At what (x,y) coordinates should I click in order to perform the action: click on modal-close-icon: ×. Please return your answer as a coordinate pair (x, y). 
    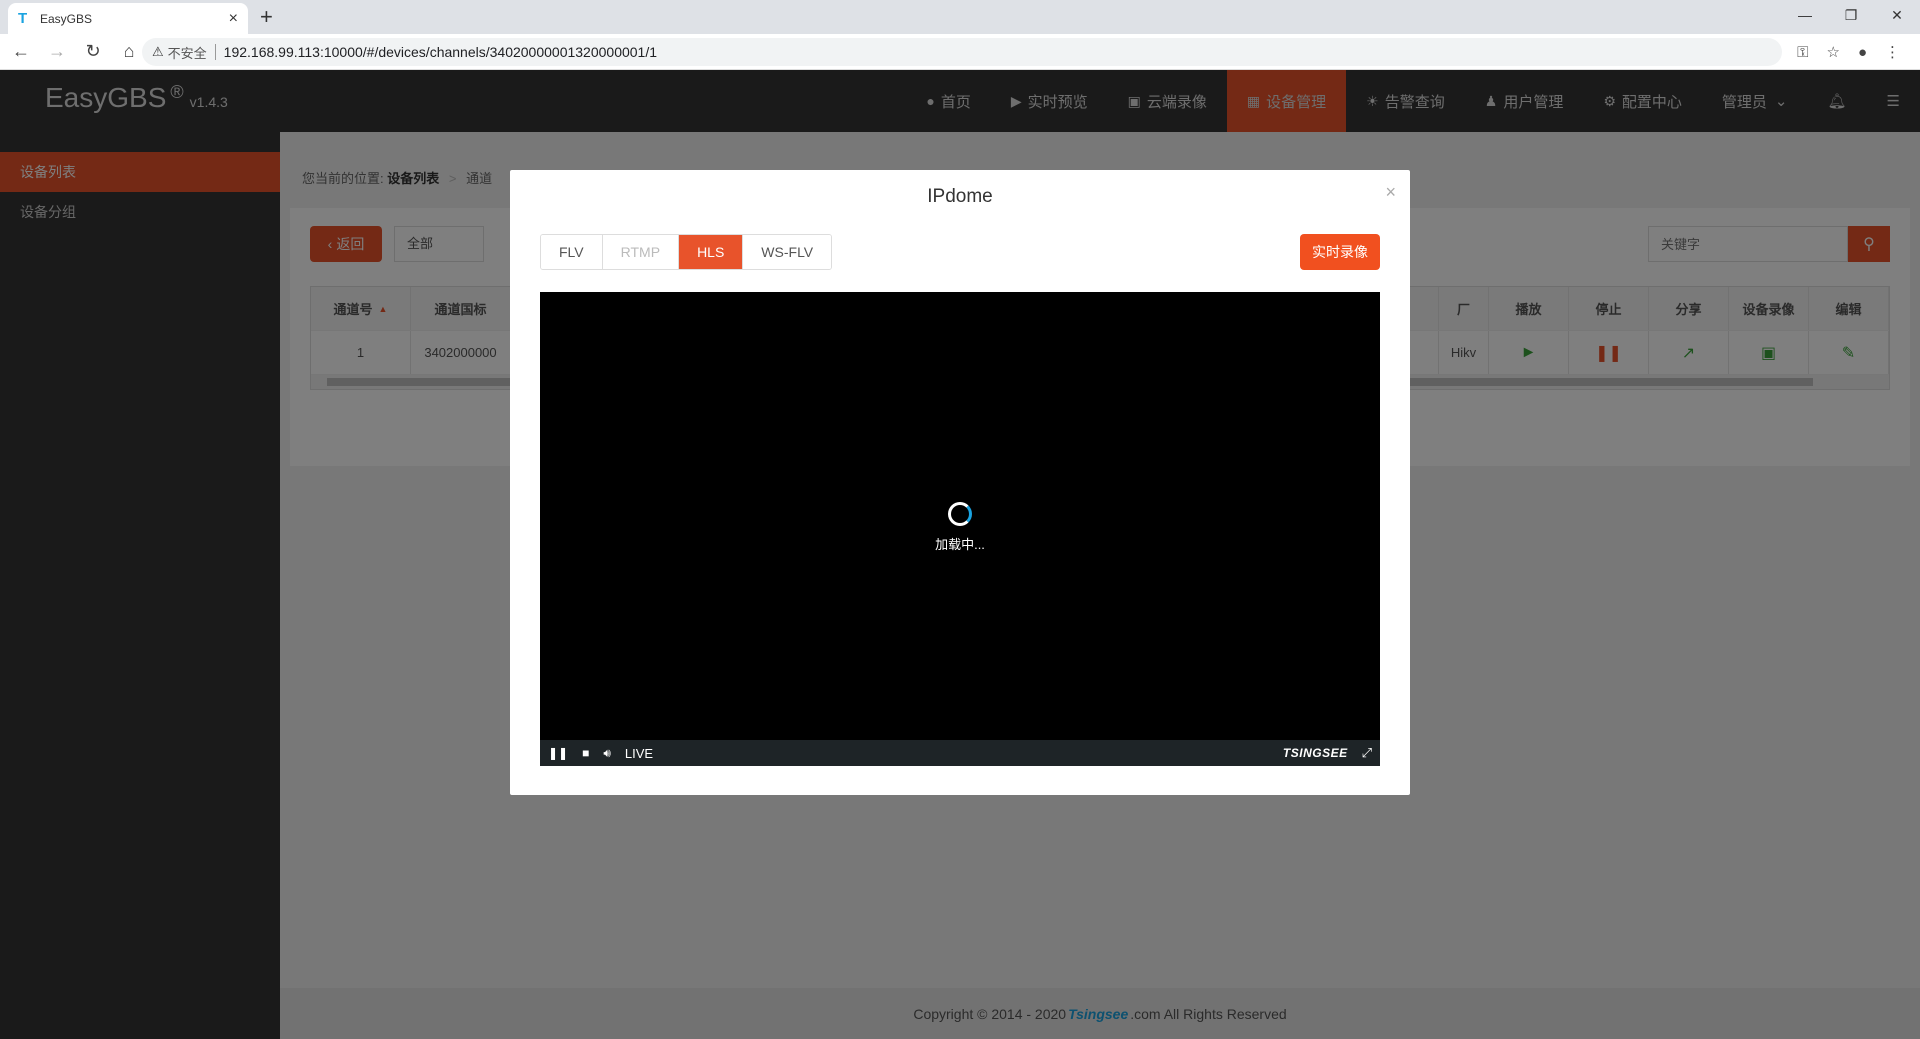
    Looking at the image, I should click on (1390, 192).